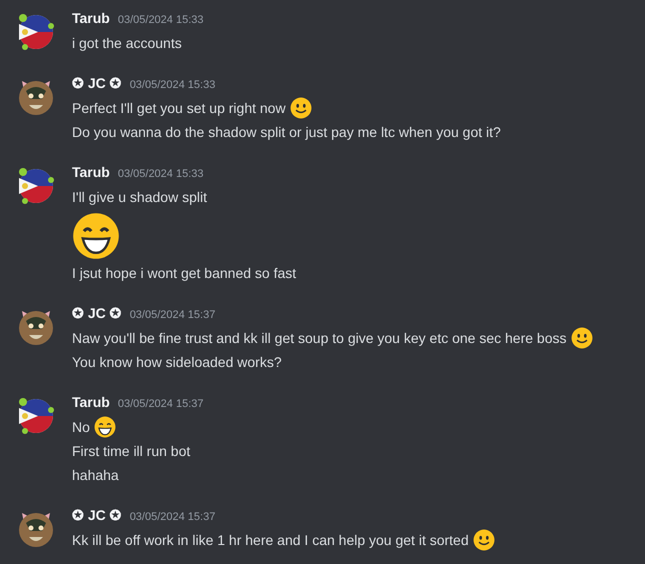 This screenshot has height=564, width=645. I want to click on message-text: No, so click(81, 427).